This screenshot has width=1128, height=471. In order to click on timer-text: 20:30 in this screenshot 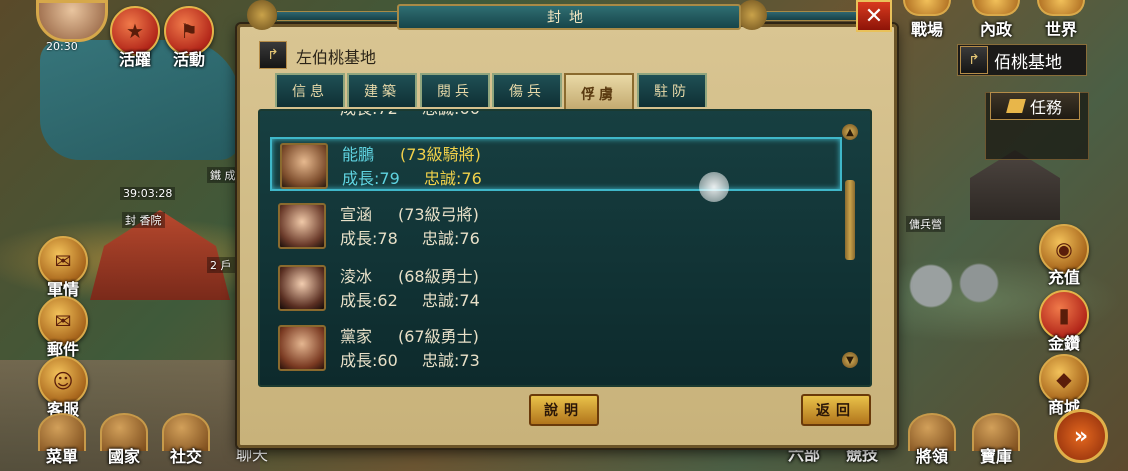, I will do `click(62, 46)`.